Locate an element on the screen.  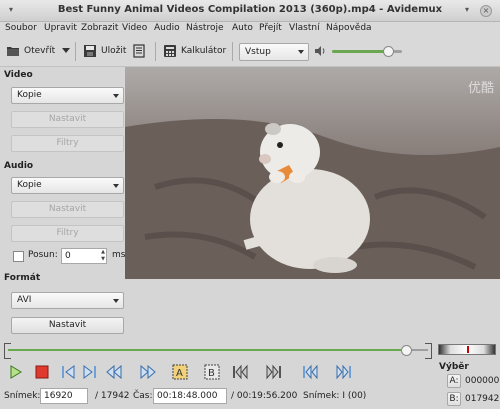
previous-keyframe-button is located at coordinates (114, 372).